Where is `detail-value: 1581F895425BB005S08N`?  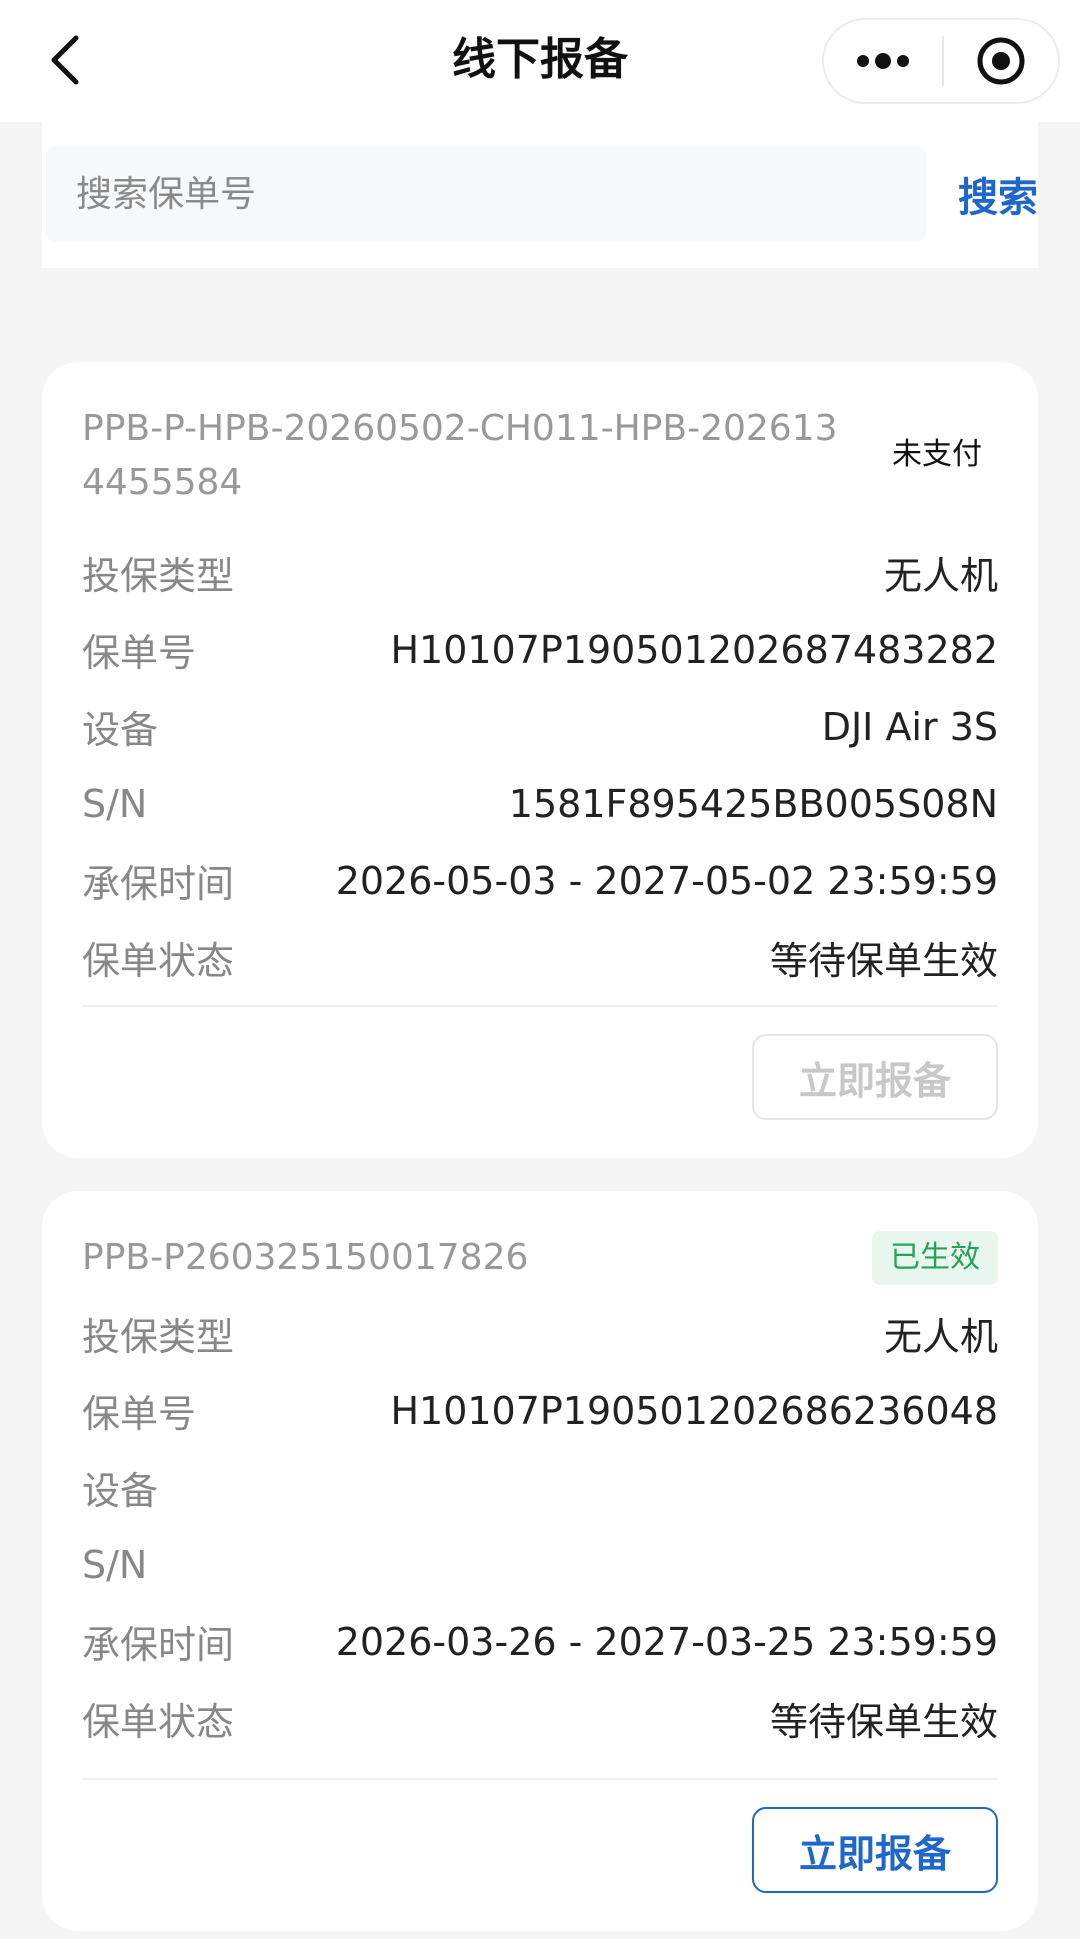 detail-value: 1581F895425BB005S08N is located at coordinates (753, 803).